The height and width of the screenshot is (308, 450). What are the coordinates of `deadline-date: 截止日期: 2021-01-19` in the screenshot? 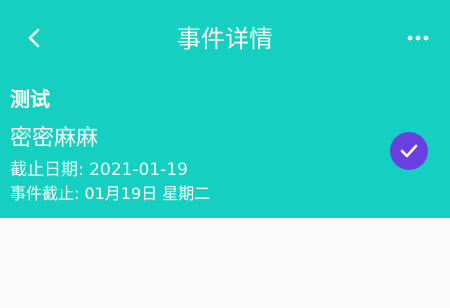 It's located at (99, 170).